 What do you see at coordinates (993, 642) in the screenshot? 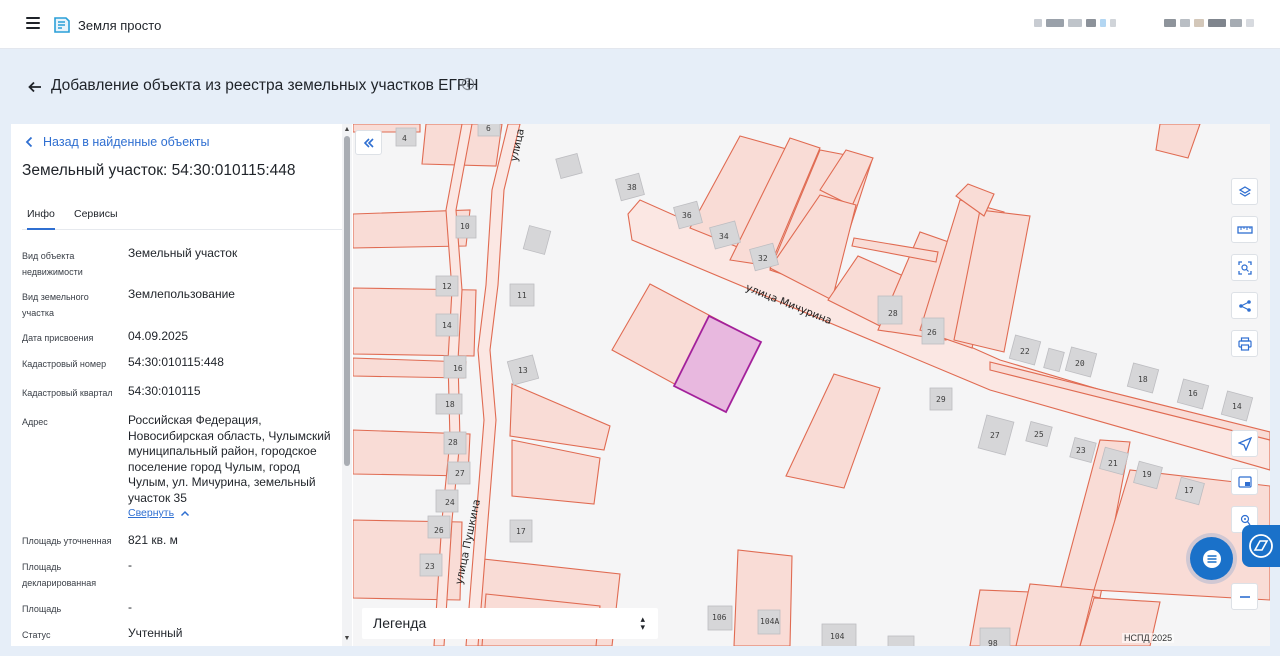
I see `svg-text: 98` at bounding box center [993, 642].